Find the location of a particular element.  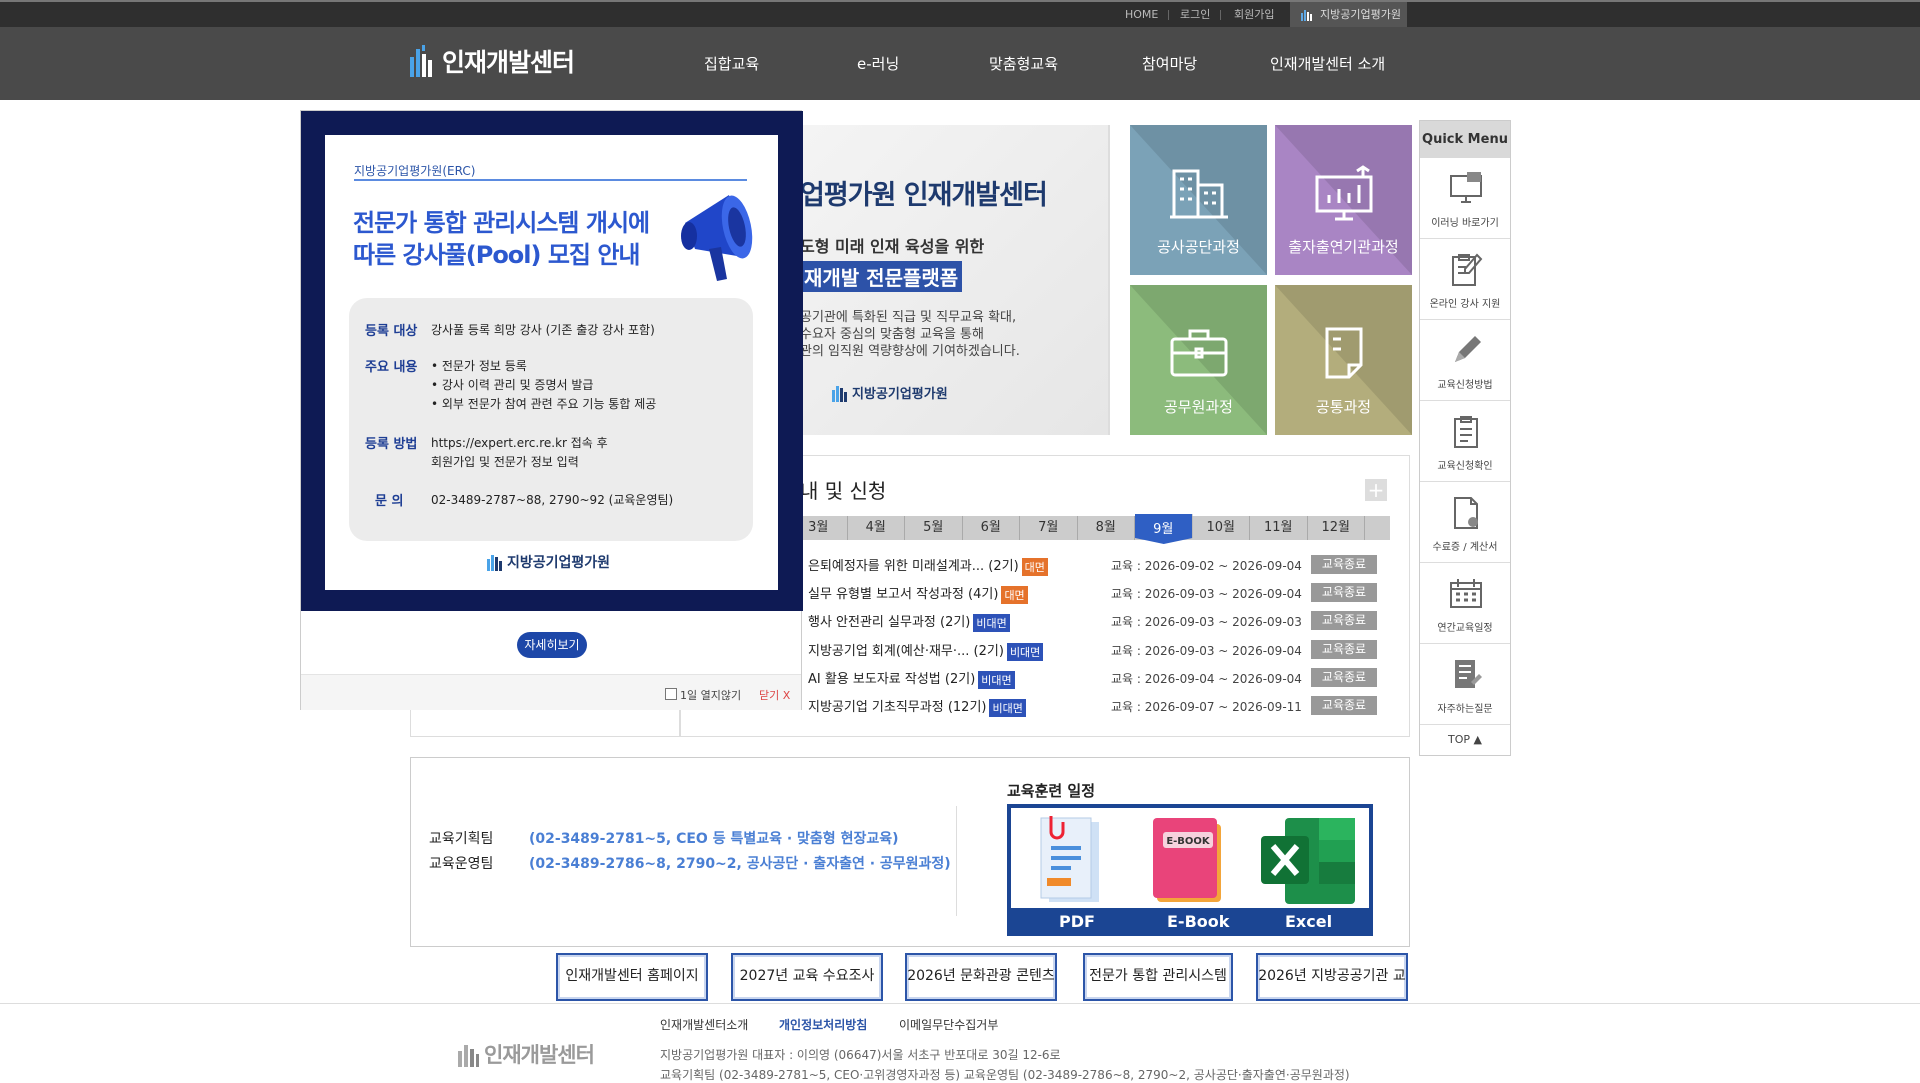

tile-common-course: 공통과정 is located at coordinates (1343, 360).